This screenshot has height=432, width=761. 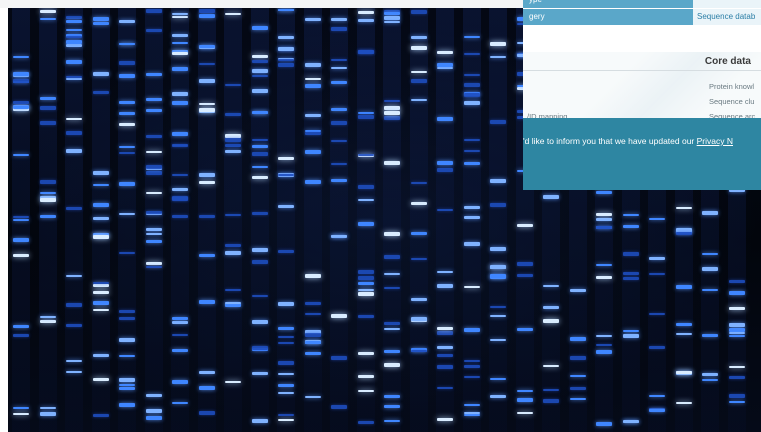 I want to click on table-row-value: Sequence datab, so click(x=727, y=17).